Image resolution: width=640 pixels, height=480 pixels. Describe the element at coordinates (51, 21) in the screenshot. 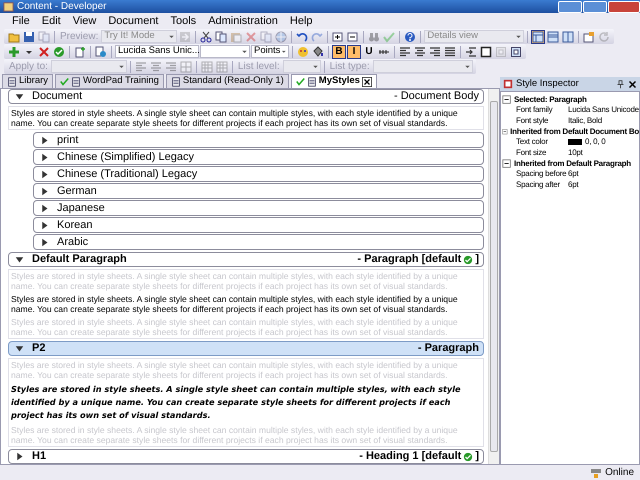

I see `menu-item: Edit` at that location.